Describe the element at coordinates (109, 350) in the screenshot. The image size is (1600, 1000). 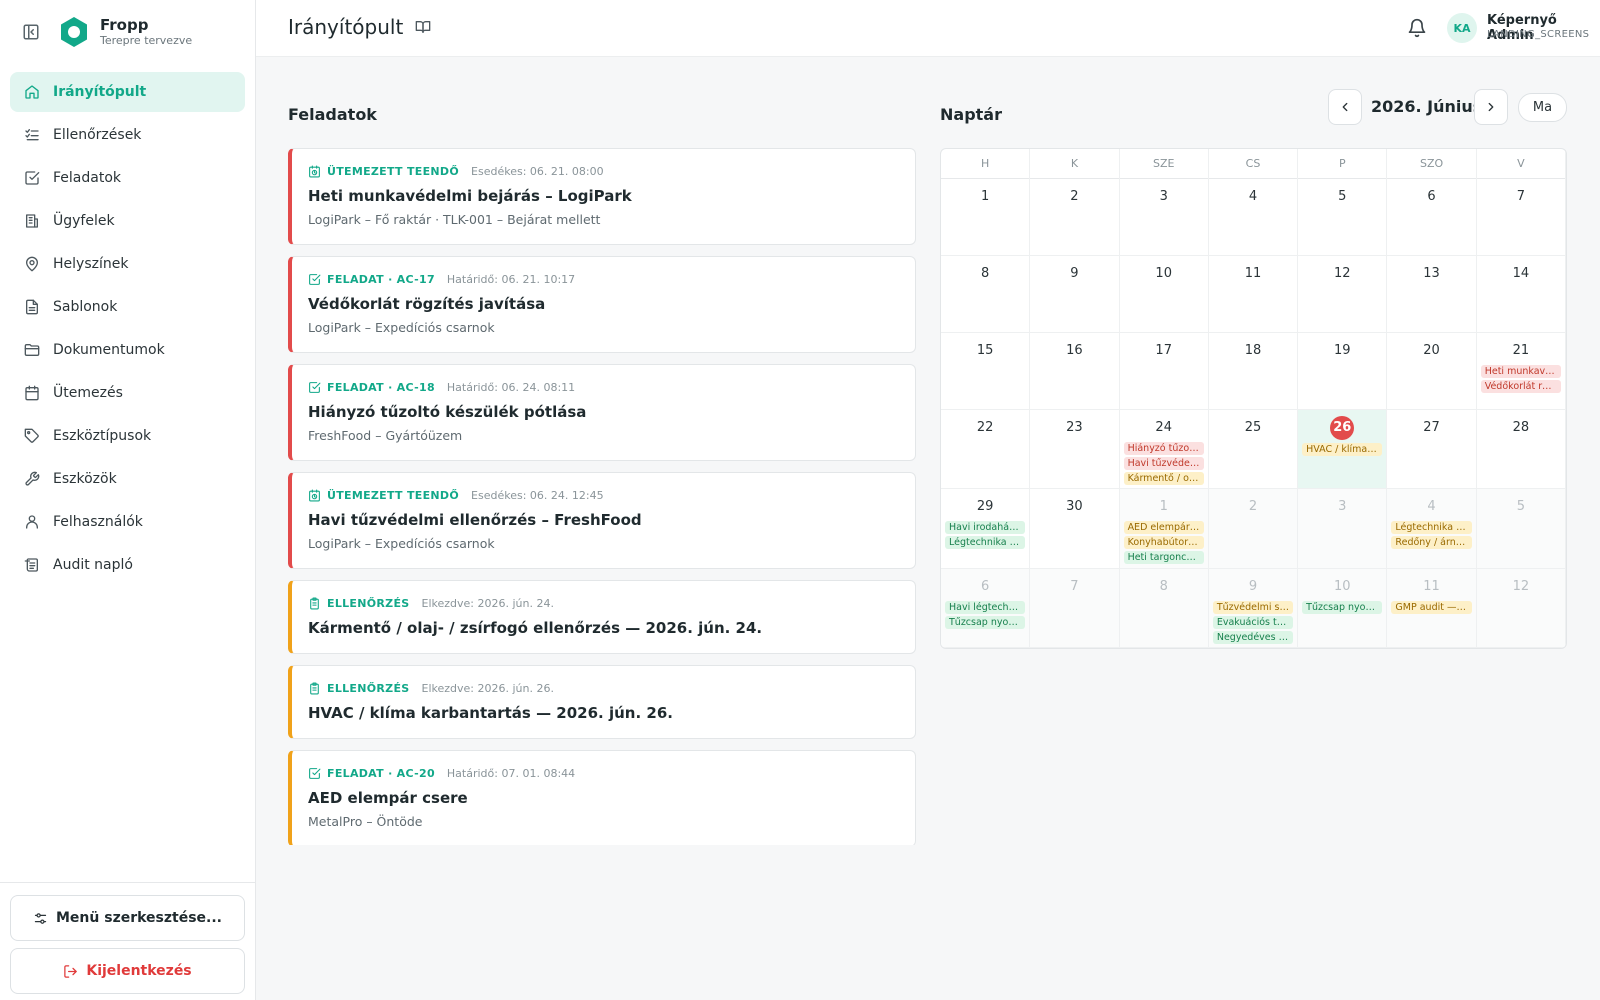
I see `sidebar-item-label: Dokumentumok` at that location.